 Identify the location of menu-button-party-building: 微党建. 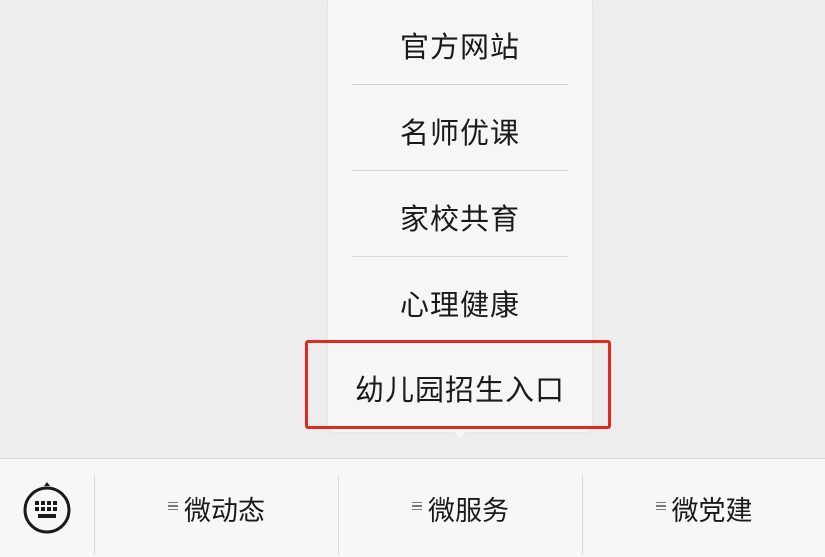
(704, 508).